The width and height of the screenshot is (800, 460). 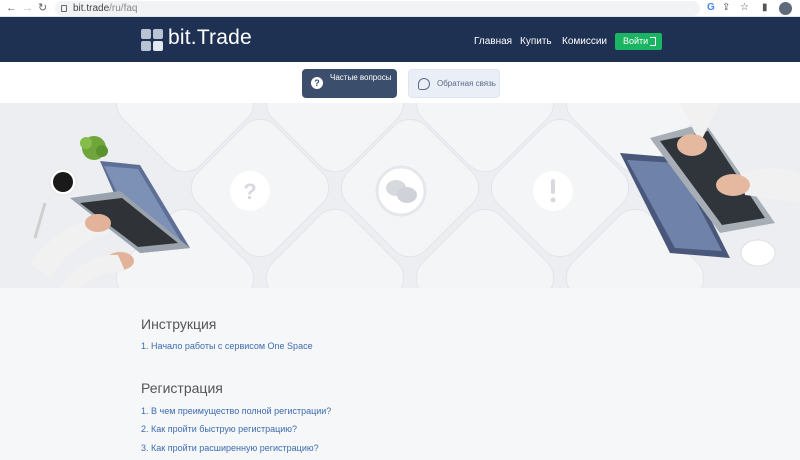 I want to click on faq-link: 3. Как пройти расширенную регистрацию?, so click(x=230, y=448).